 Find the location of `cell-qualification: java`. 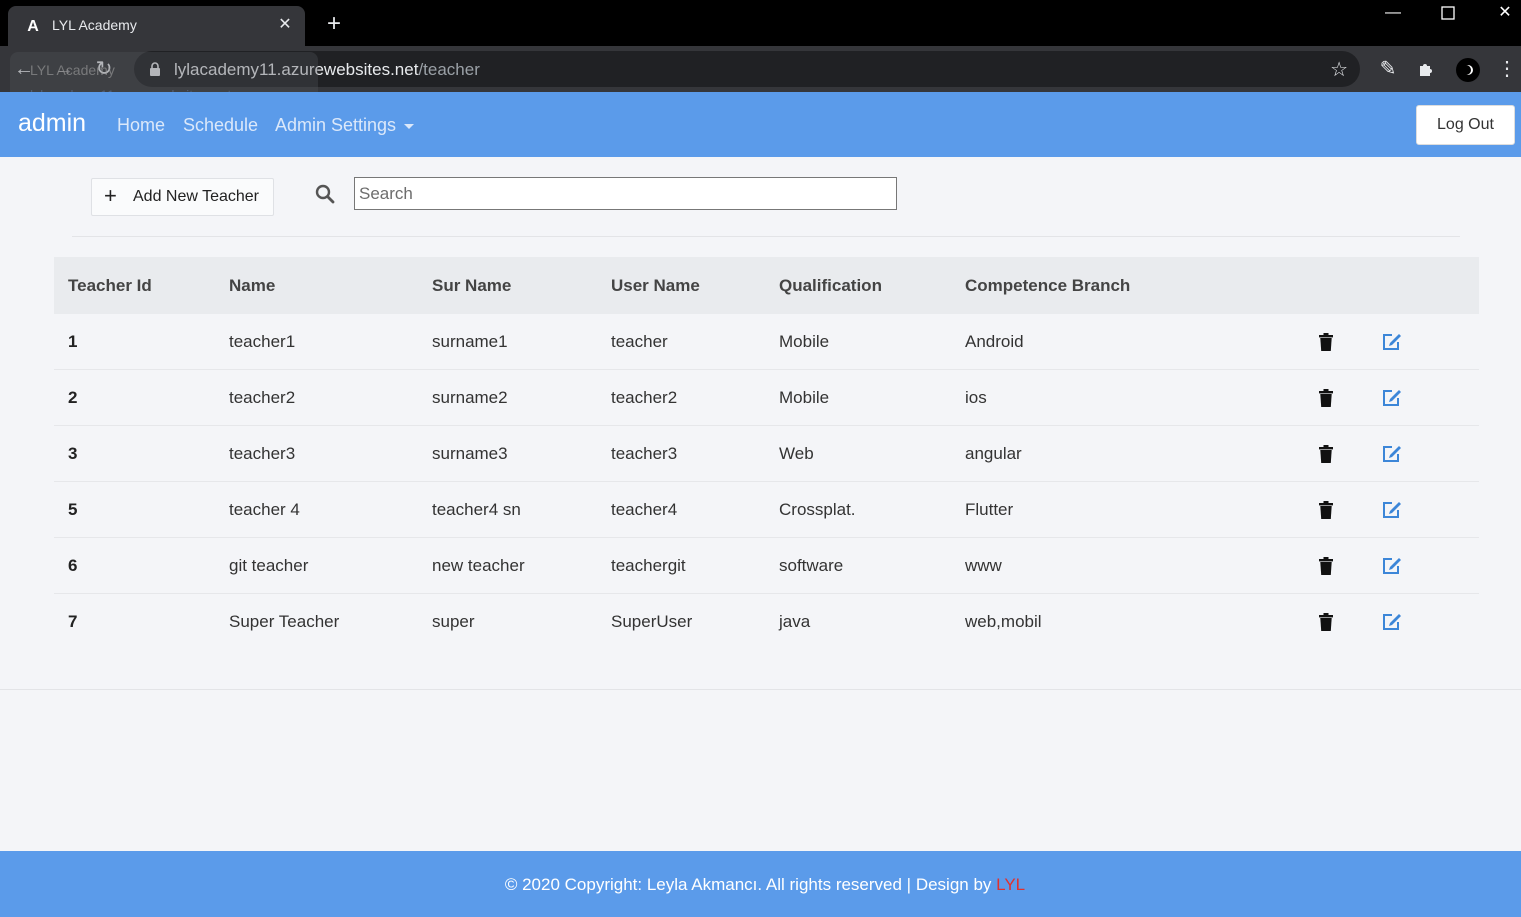

cell-qualification: java is located at coordinates (795, 621).